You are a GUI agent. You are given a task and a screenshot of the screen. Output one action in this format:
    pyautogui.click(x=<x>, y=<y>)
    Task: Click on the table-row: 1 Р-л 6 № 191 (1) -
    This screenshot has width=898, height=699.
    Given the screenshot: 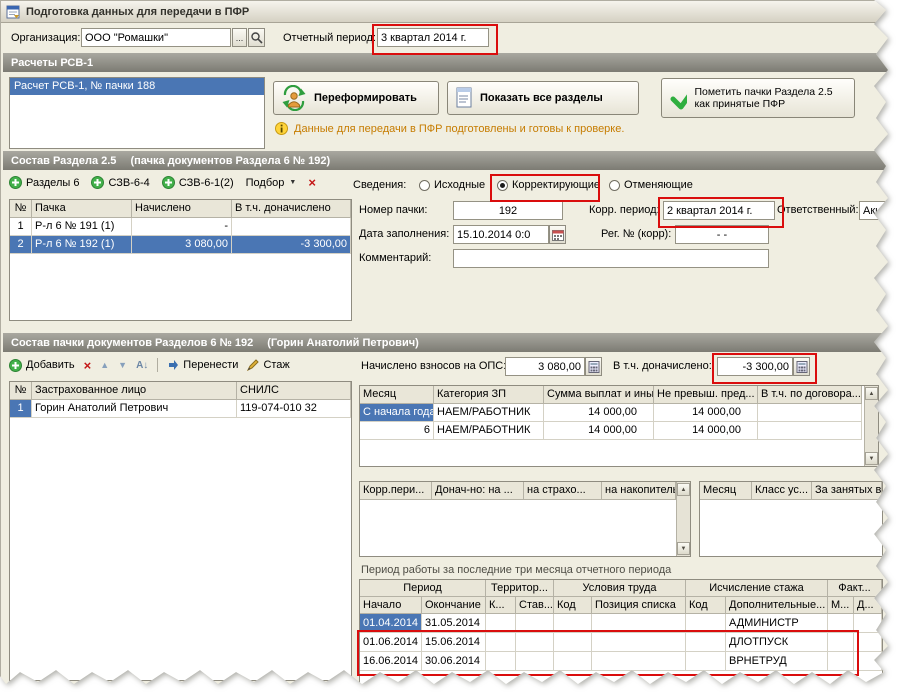 What is the action you would take?
    pyautogui.click(x=180, y=227)
    